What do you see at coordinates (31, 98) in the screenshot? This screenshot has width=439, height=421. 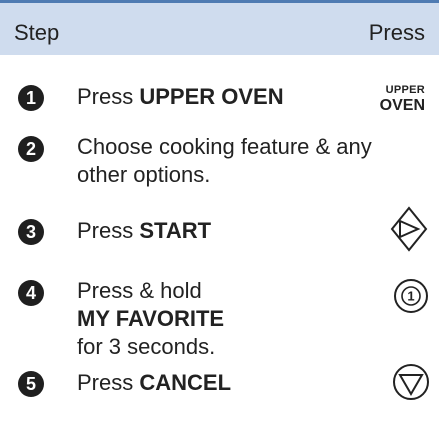 I see `step-number-1: 1` at bounding box center [31, 98].